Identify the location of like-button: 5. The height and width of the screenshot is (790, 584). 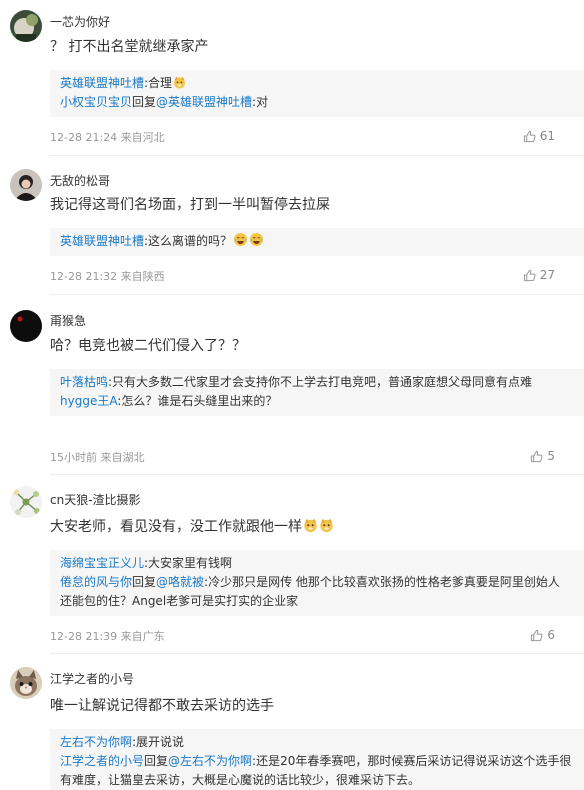
(542, 456).